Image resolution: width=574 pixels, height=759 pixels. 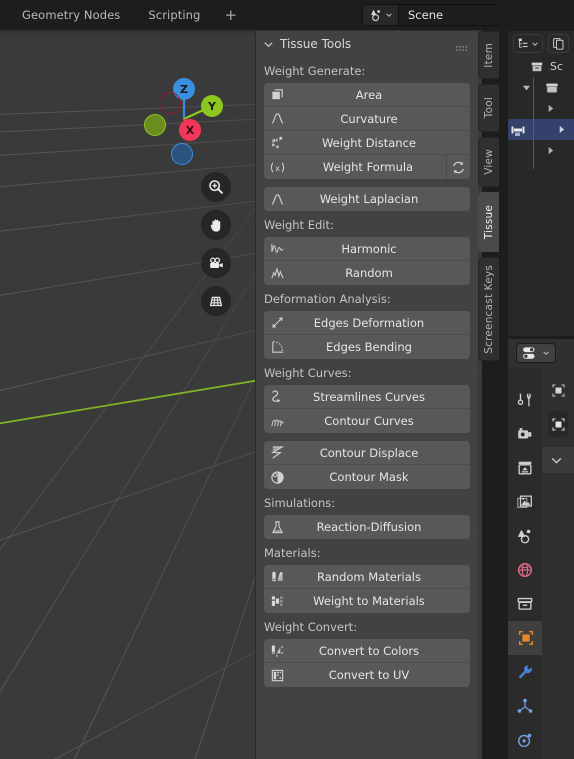 I want to click on outliner-row-scene: Sc, so click(x=541, y=66).